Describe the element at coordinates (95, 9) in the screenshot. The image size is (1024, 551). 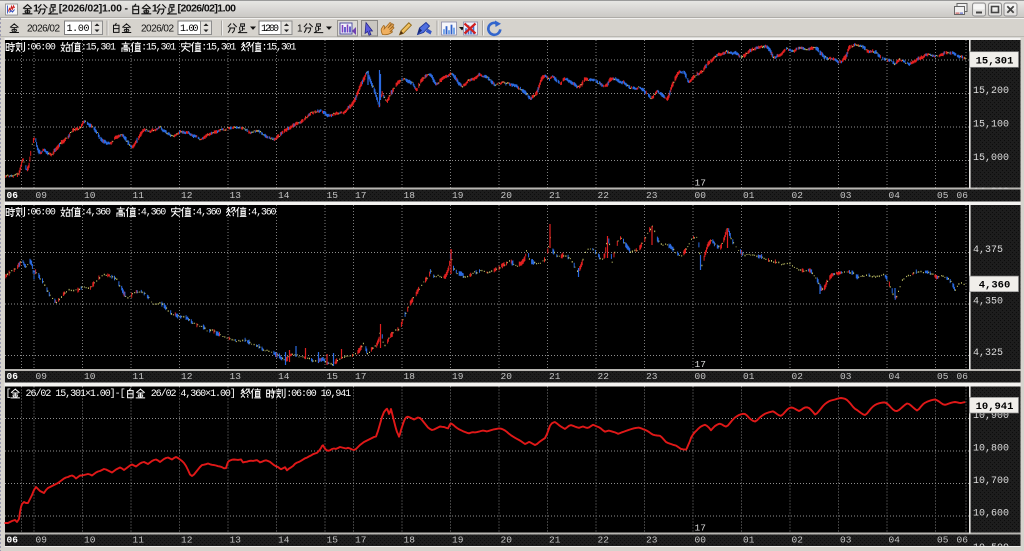
I see `svg-text: [2026/02]1.00 -` at that location.